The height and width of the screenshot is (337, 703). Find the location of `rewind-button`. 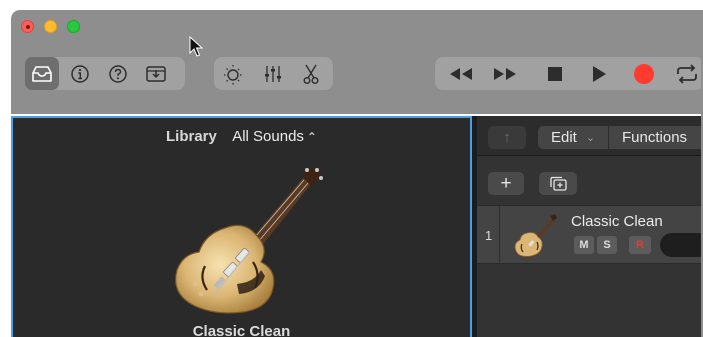

rewind-button is located at coordinates (461, 73).